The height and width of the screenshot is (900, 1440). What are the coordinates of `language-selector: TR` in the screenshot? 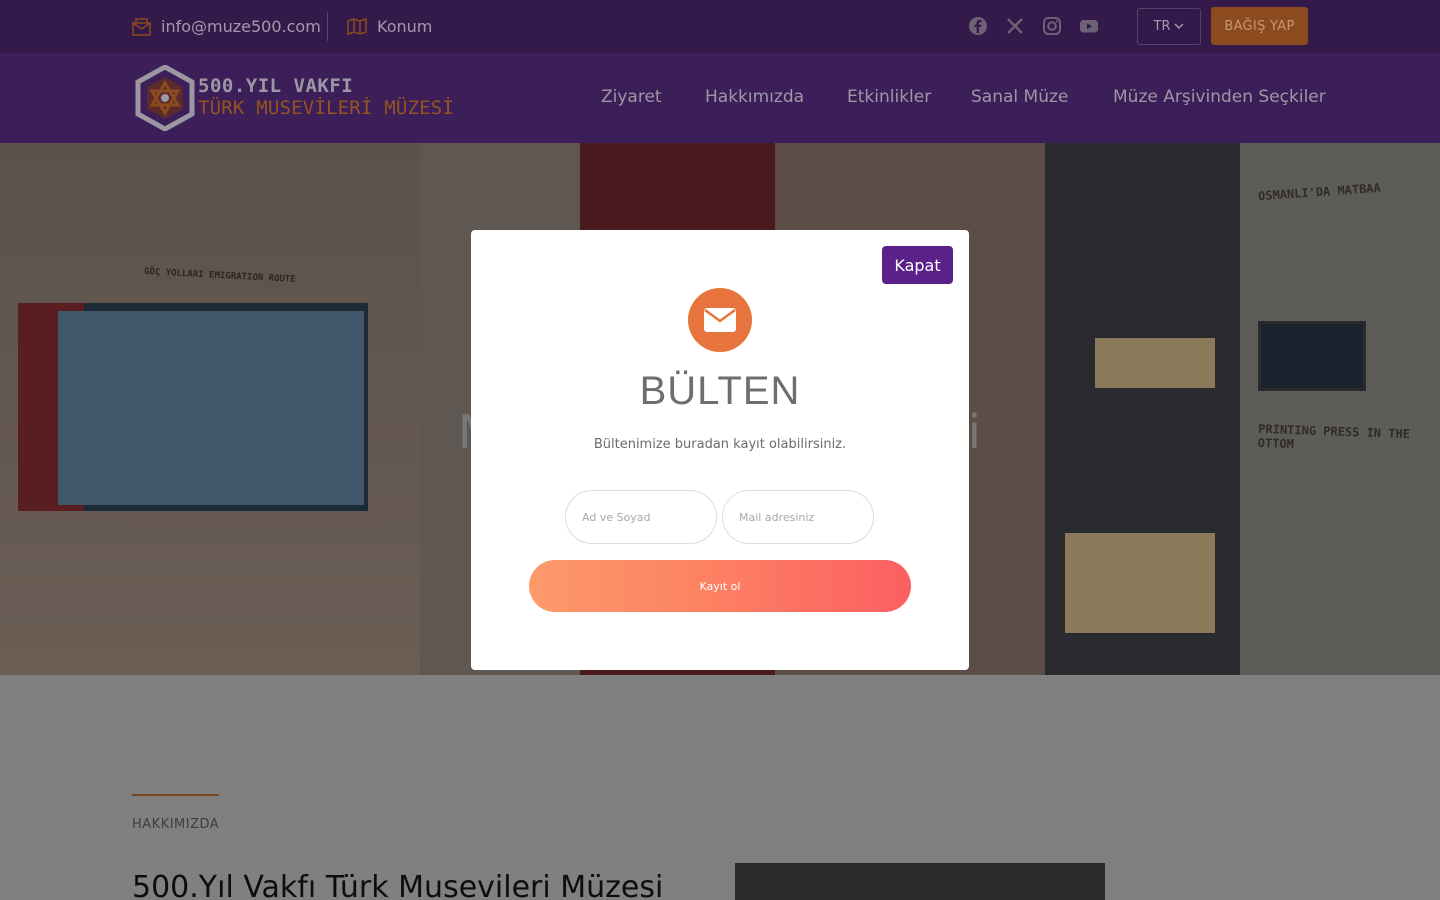 It's located at (1169, 26).